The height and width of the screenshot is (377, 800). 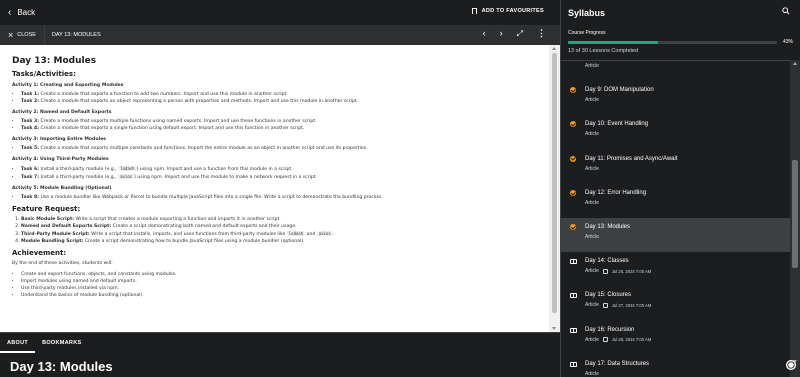 I want to click on lesson-item: Day 10: Event Handling Article, so click(x=676, y=132).